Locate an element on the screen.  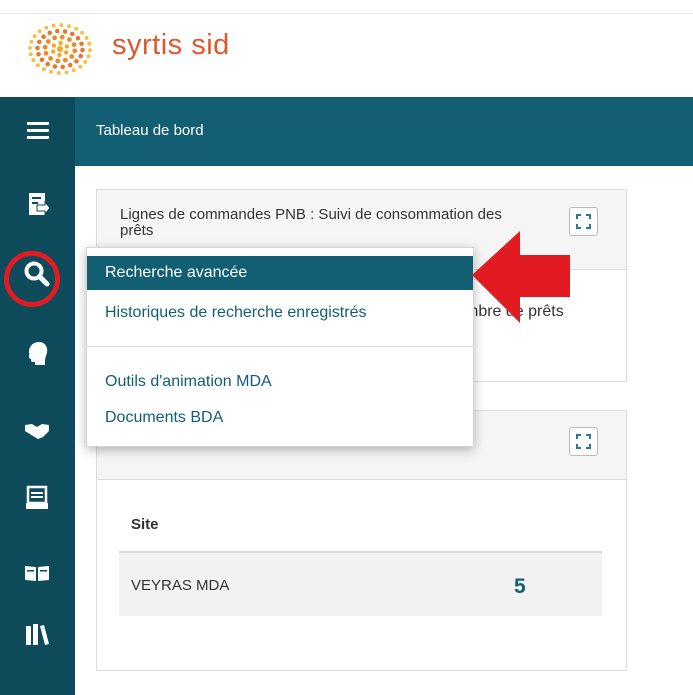
search-highlight-circle is located at coordinates (32, 279).